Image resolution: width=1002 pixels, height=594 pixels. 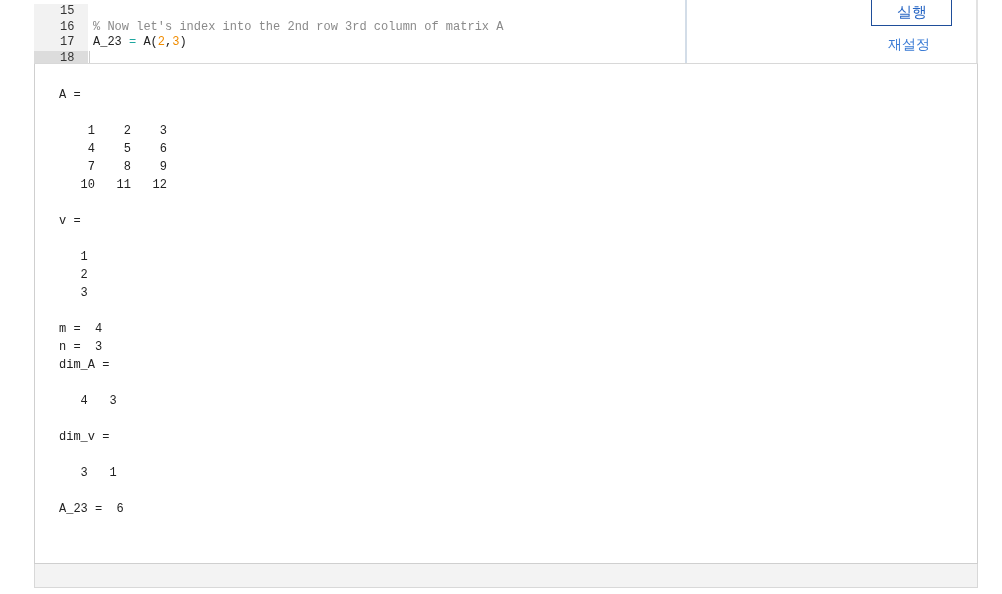 I want to click on output-line: v =, so click(x=70, y=221).